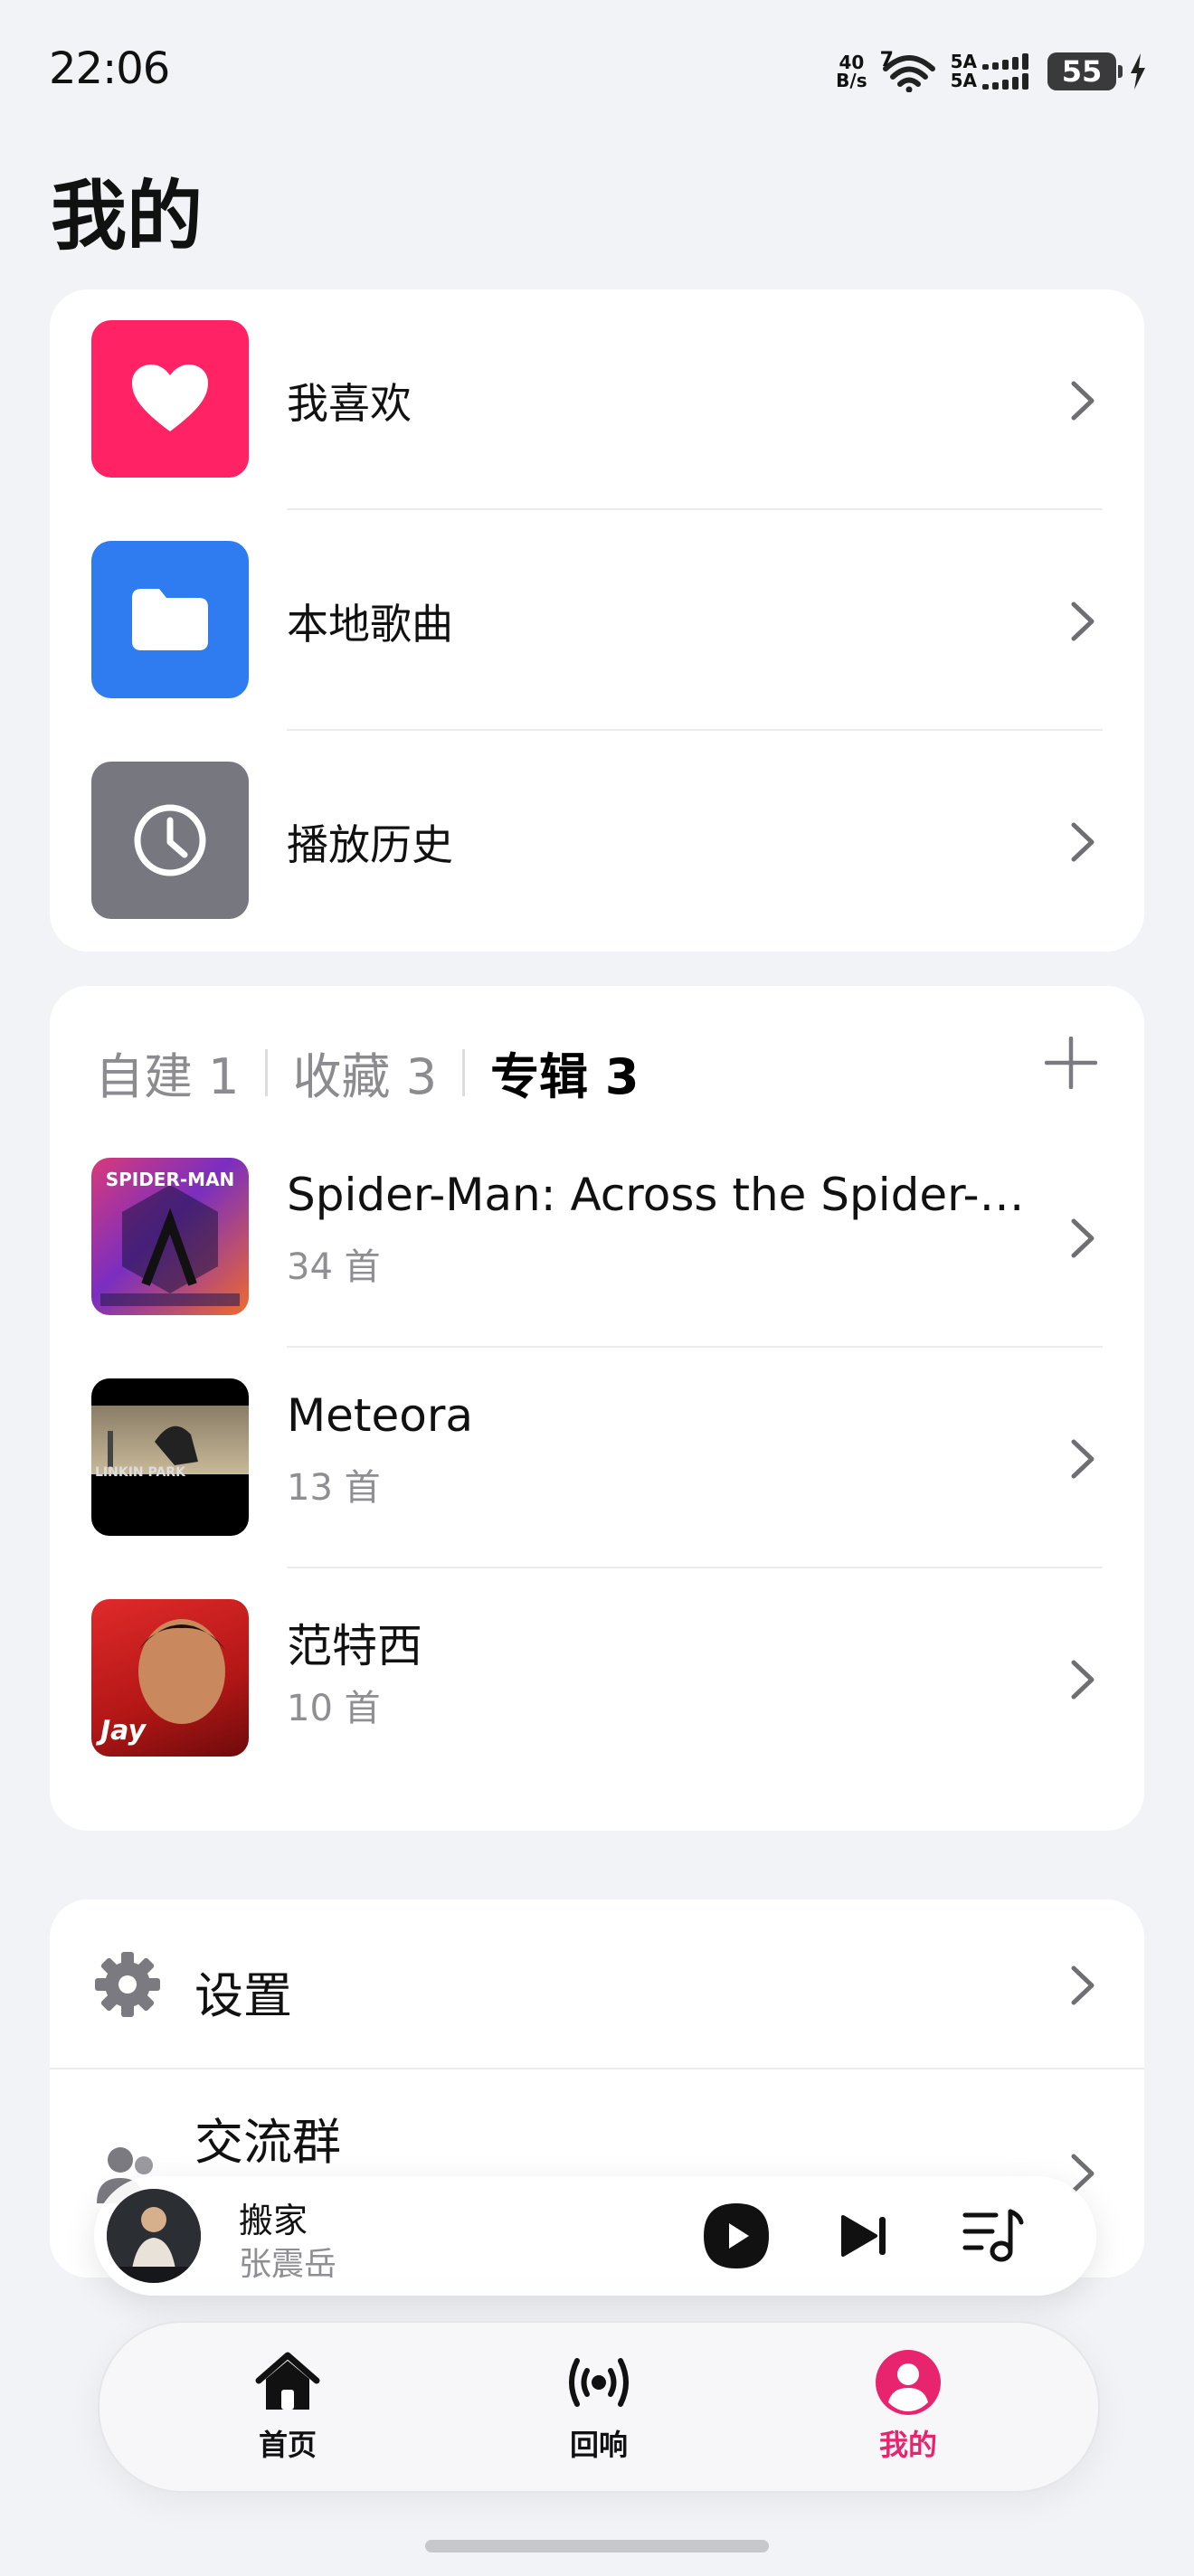 The width and height of the screenshot is (1194, 2576). I want to click on nav-echo: 回响, so click(598, 2405).